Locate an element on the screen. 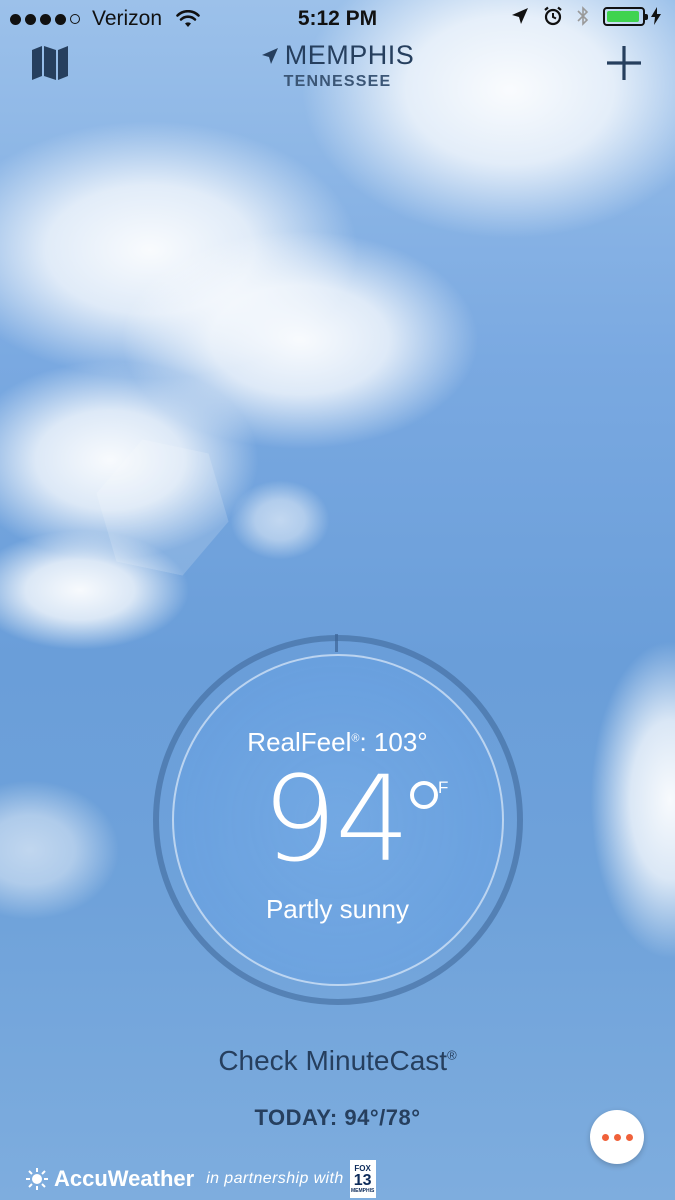 The width and height of the screenshot is (675, 1200). fox13-logo-line2: 13 is located at coordinates (362, 1180).